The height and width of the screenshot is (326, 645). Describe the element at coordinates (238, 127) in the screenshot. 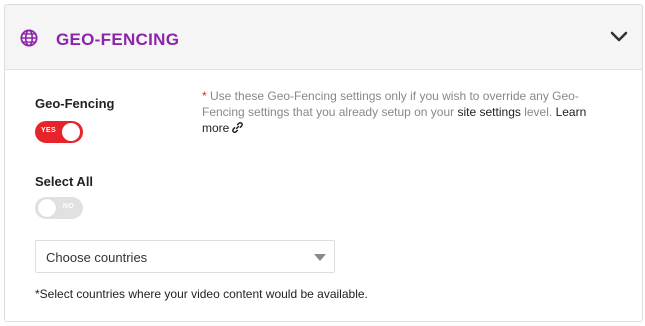

I see `external-link-icon` at that location.